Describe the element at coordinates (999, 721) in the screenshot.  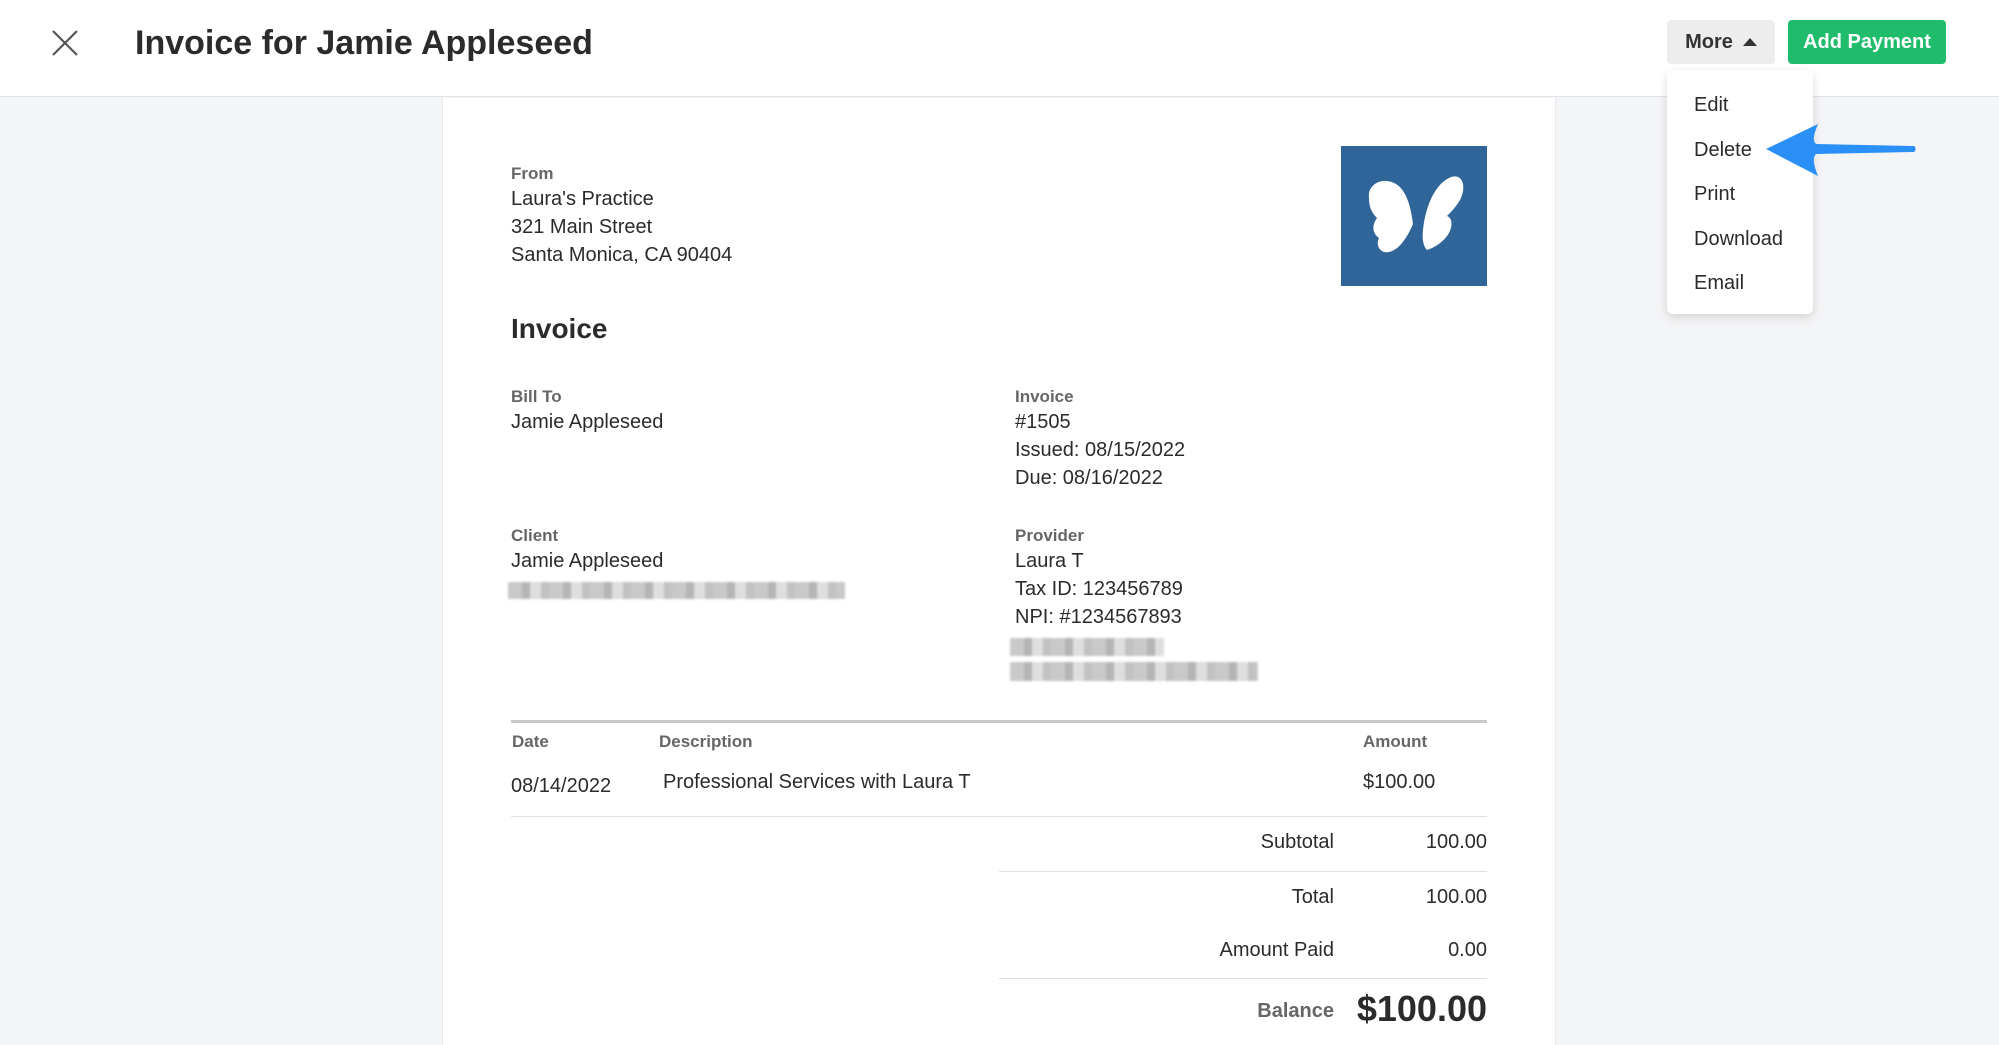
I see `table-top-rule` at that location.